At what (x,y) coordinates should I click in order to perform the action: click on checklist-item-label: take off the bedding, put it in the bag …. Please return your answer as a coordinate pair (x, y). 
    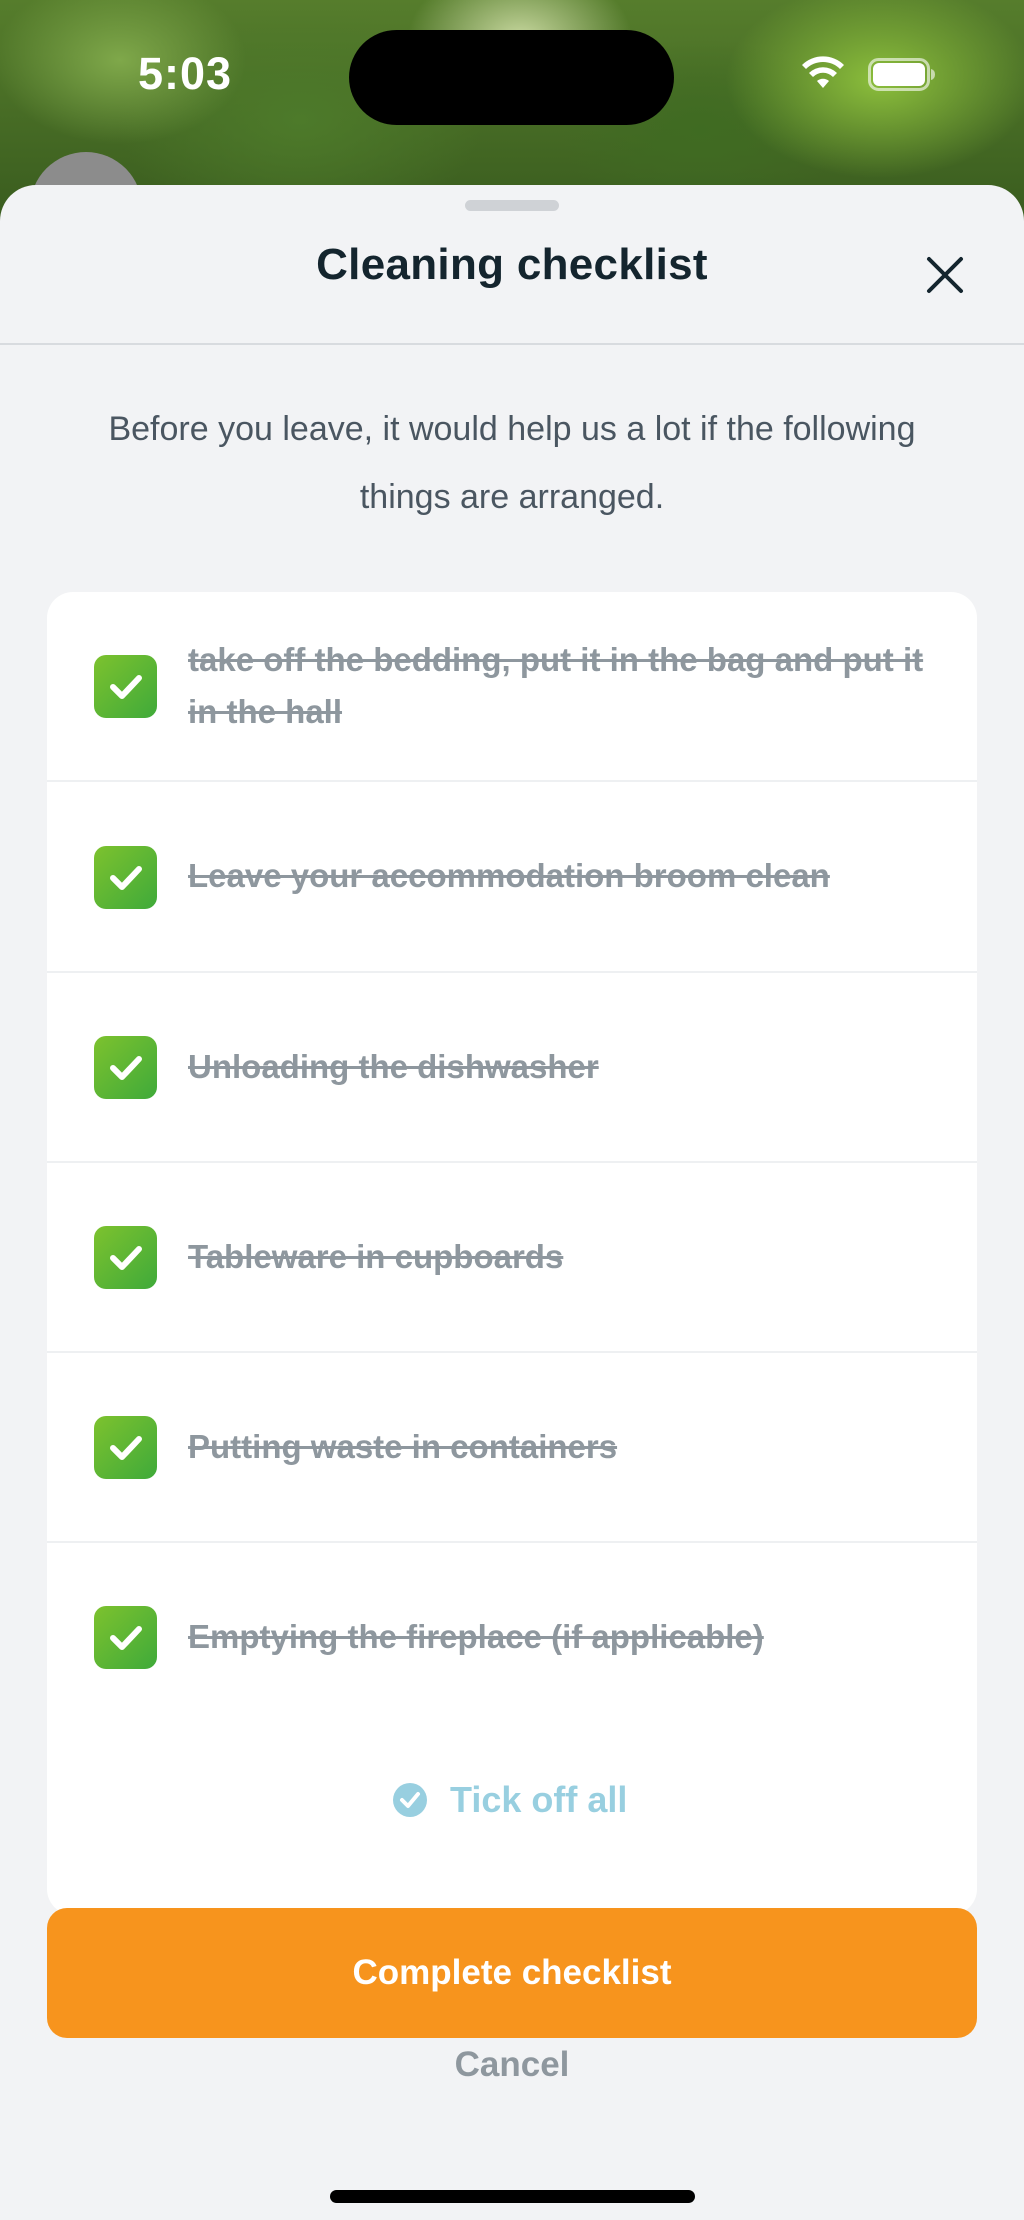
    Looking at the image, I should click on (556, 685).